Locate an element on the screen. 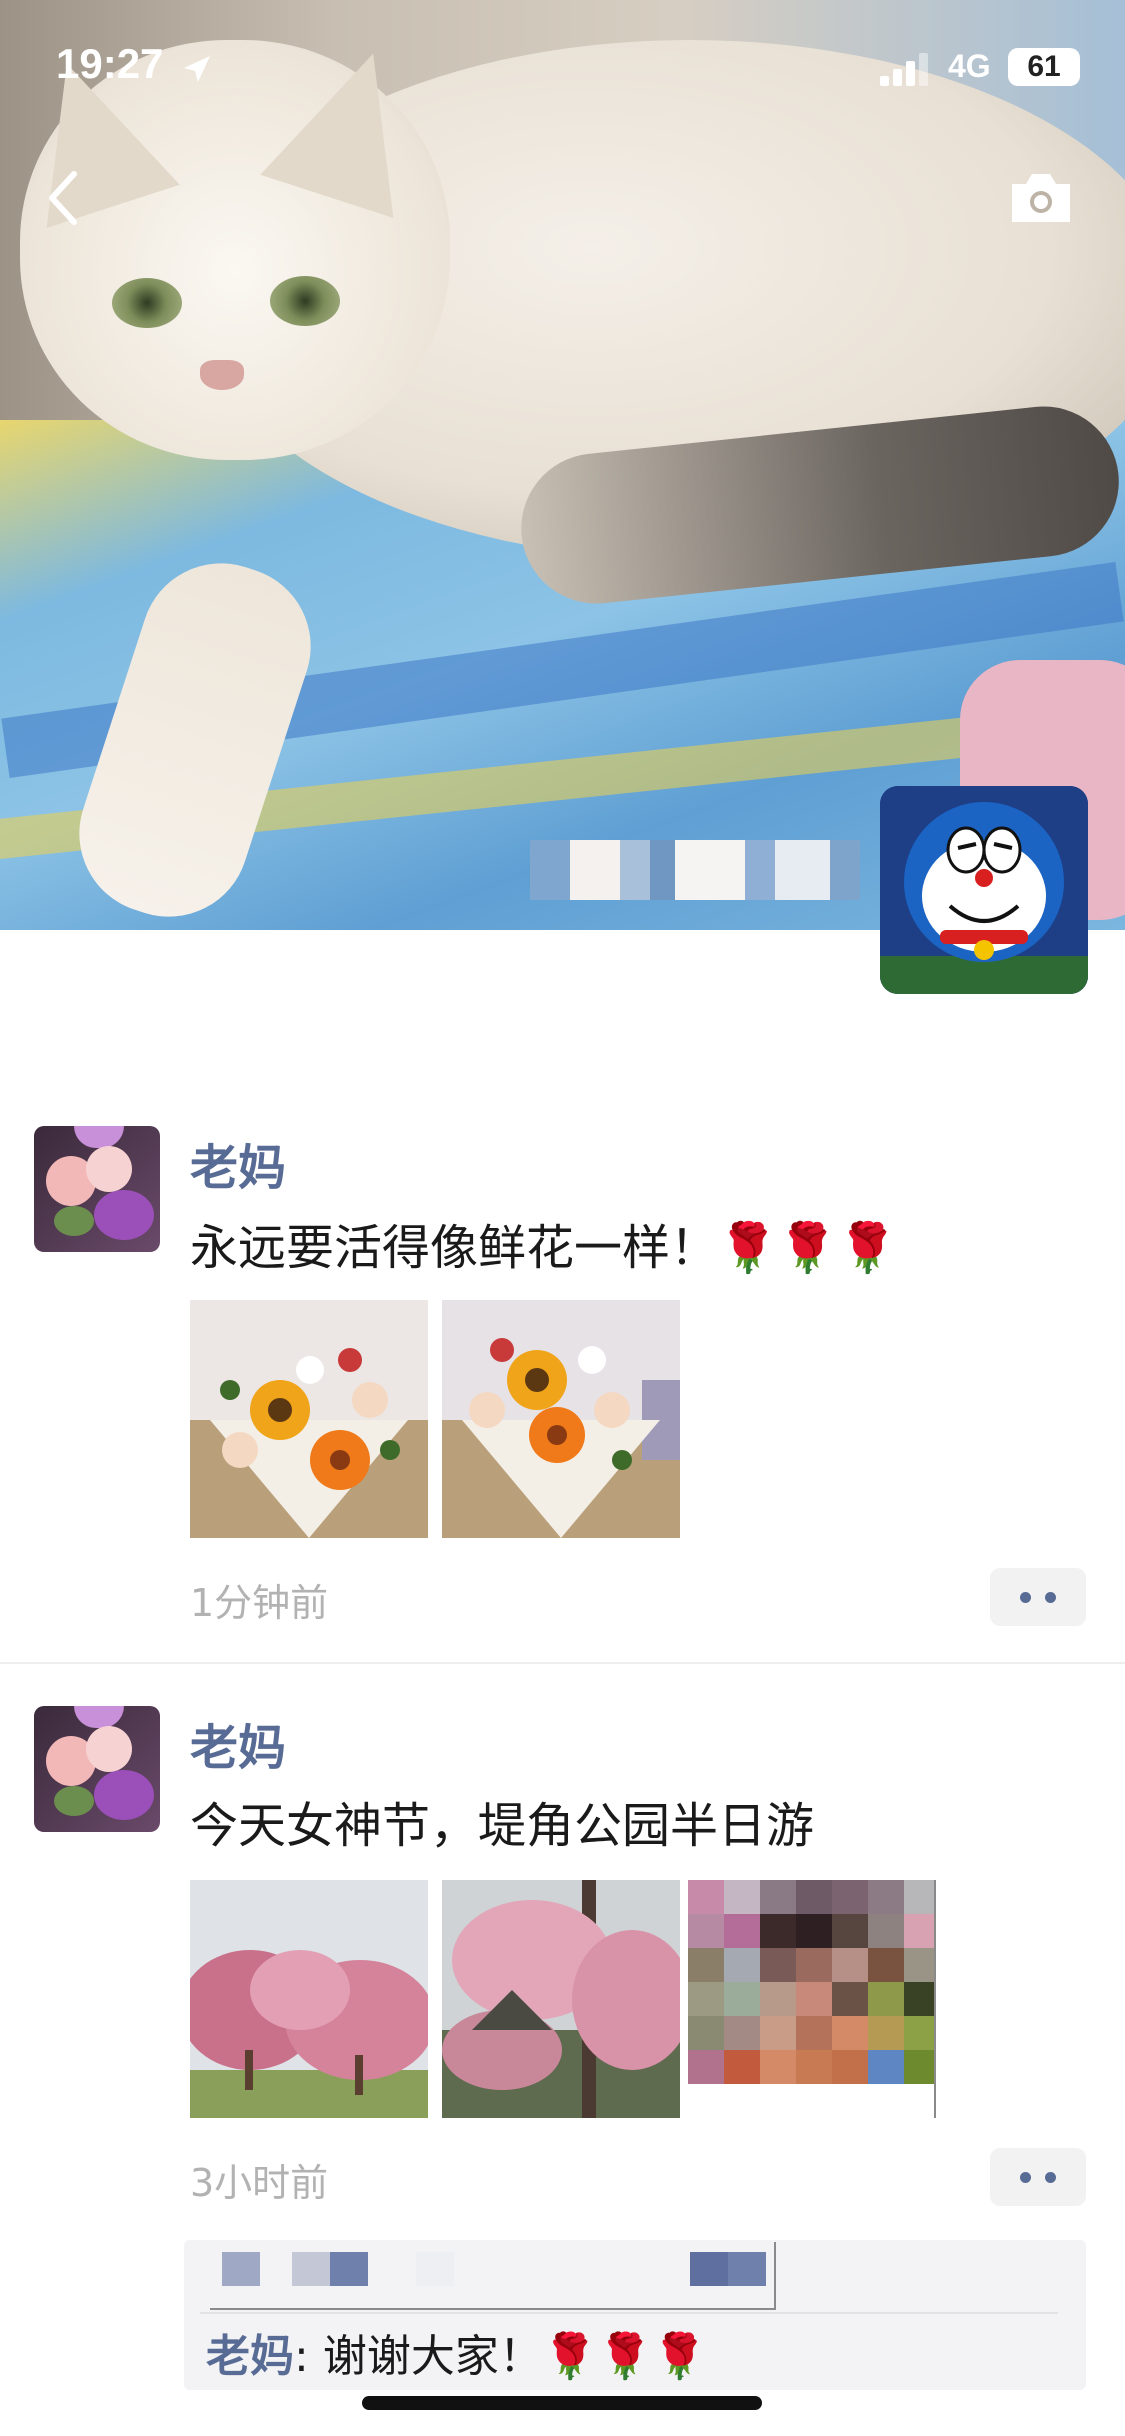 The image size is (1125, 2436). home-indicator is located at coordinates (562, 2403).